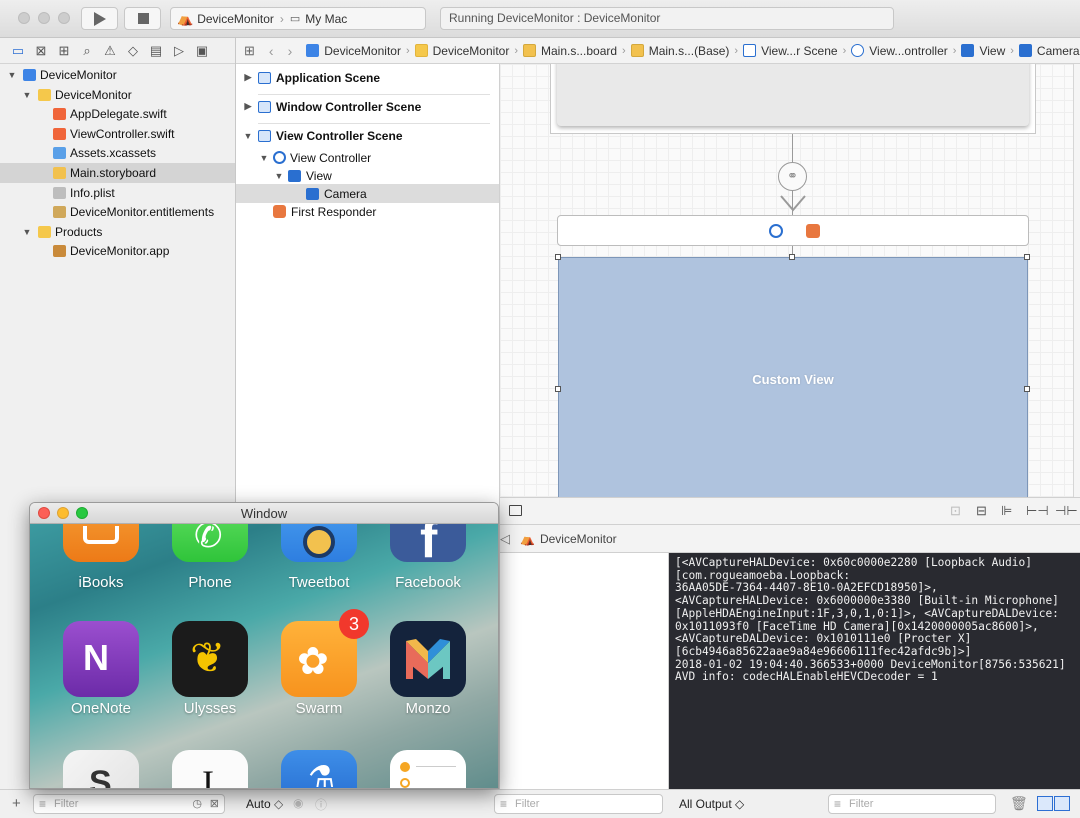 The image size is (1080, 818). What do you see at coordinates (367, 157) in the screenshot?
I see `outline-view-controller: ▼ View Controller` at bounding box center [367, 157].